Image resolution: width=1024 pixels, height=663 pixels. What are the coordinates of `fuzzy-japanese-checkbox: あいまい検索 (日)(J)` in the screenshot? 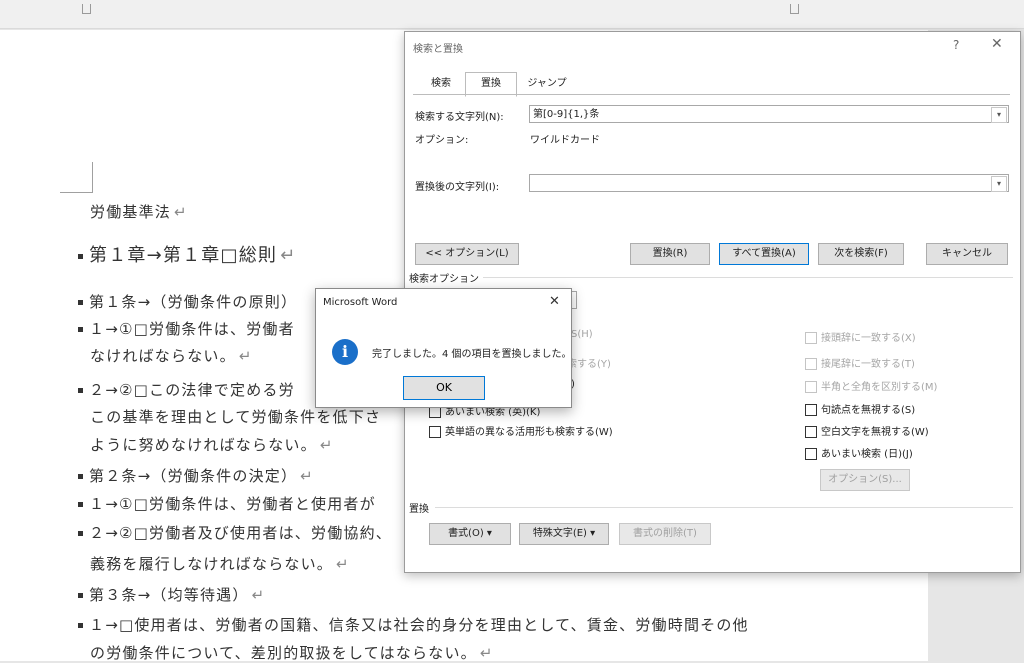 It's located at (859, 452).